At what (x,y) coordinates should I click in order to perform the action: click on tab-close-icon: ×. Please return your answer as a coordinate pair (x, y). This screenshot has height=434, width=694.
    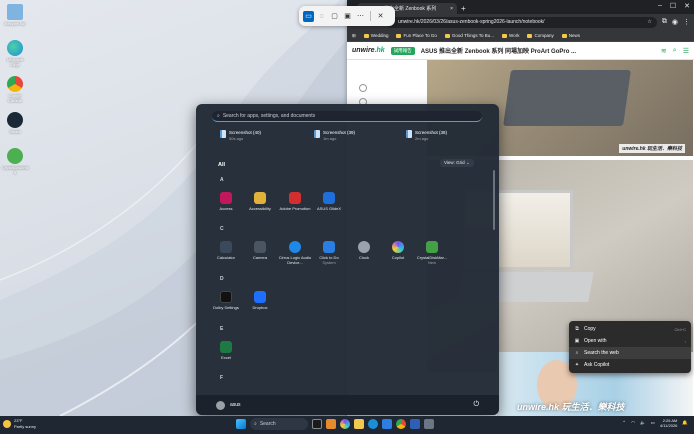
    Looking at the image, I should click on (451, 9).